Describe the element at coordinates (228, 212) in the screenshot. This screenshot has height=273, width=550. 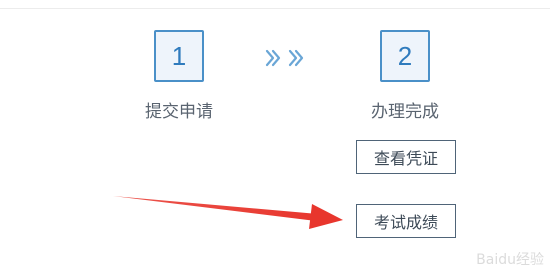
I see `annotation-arrow-icon` at that location.